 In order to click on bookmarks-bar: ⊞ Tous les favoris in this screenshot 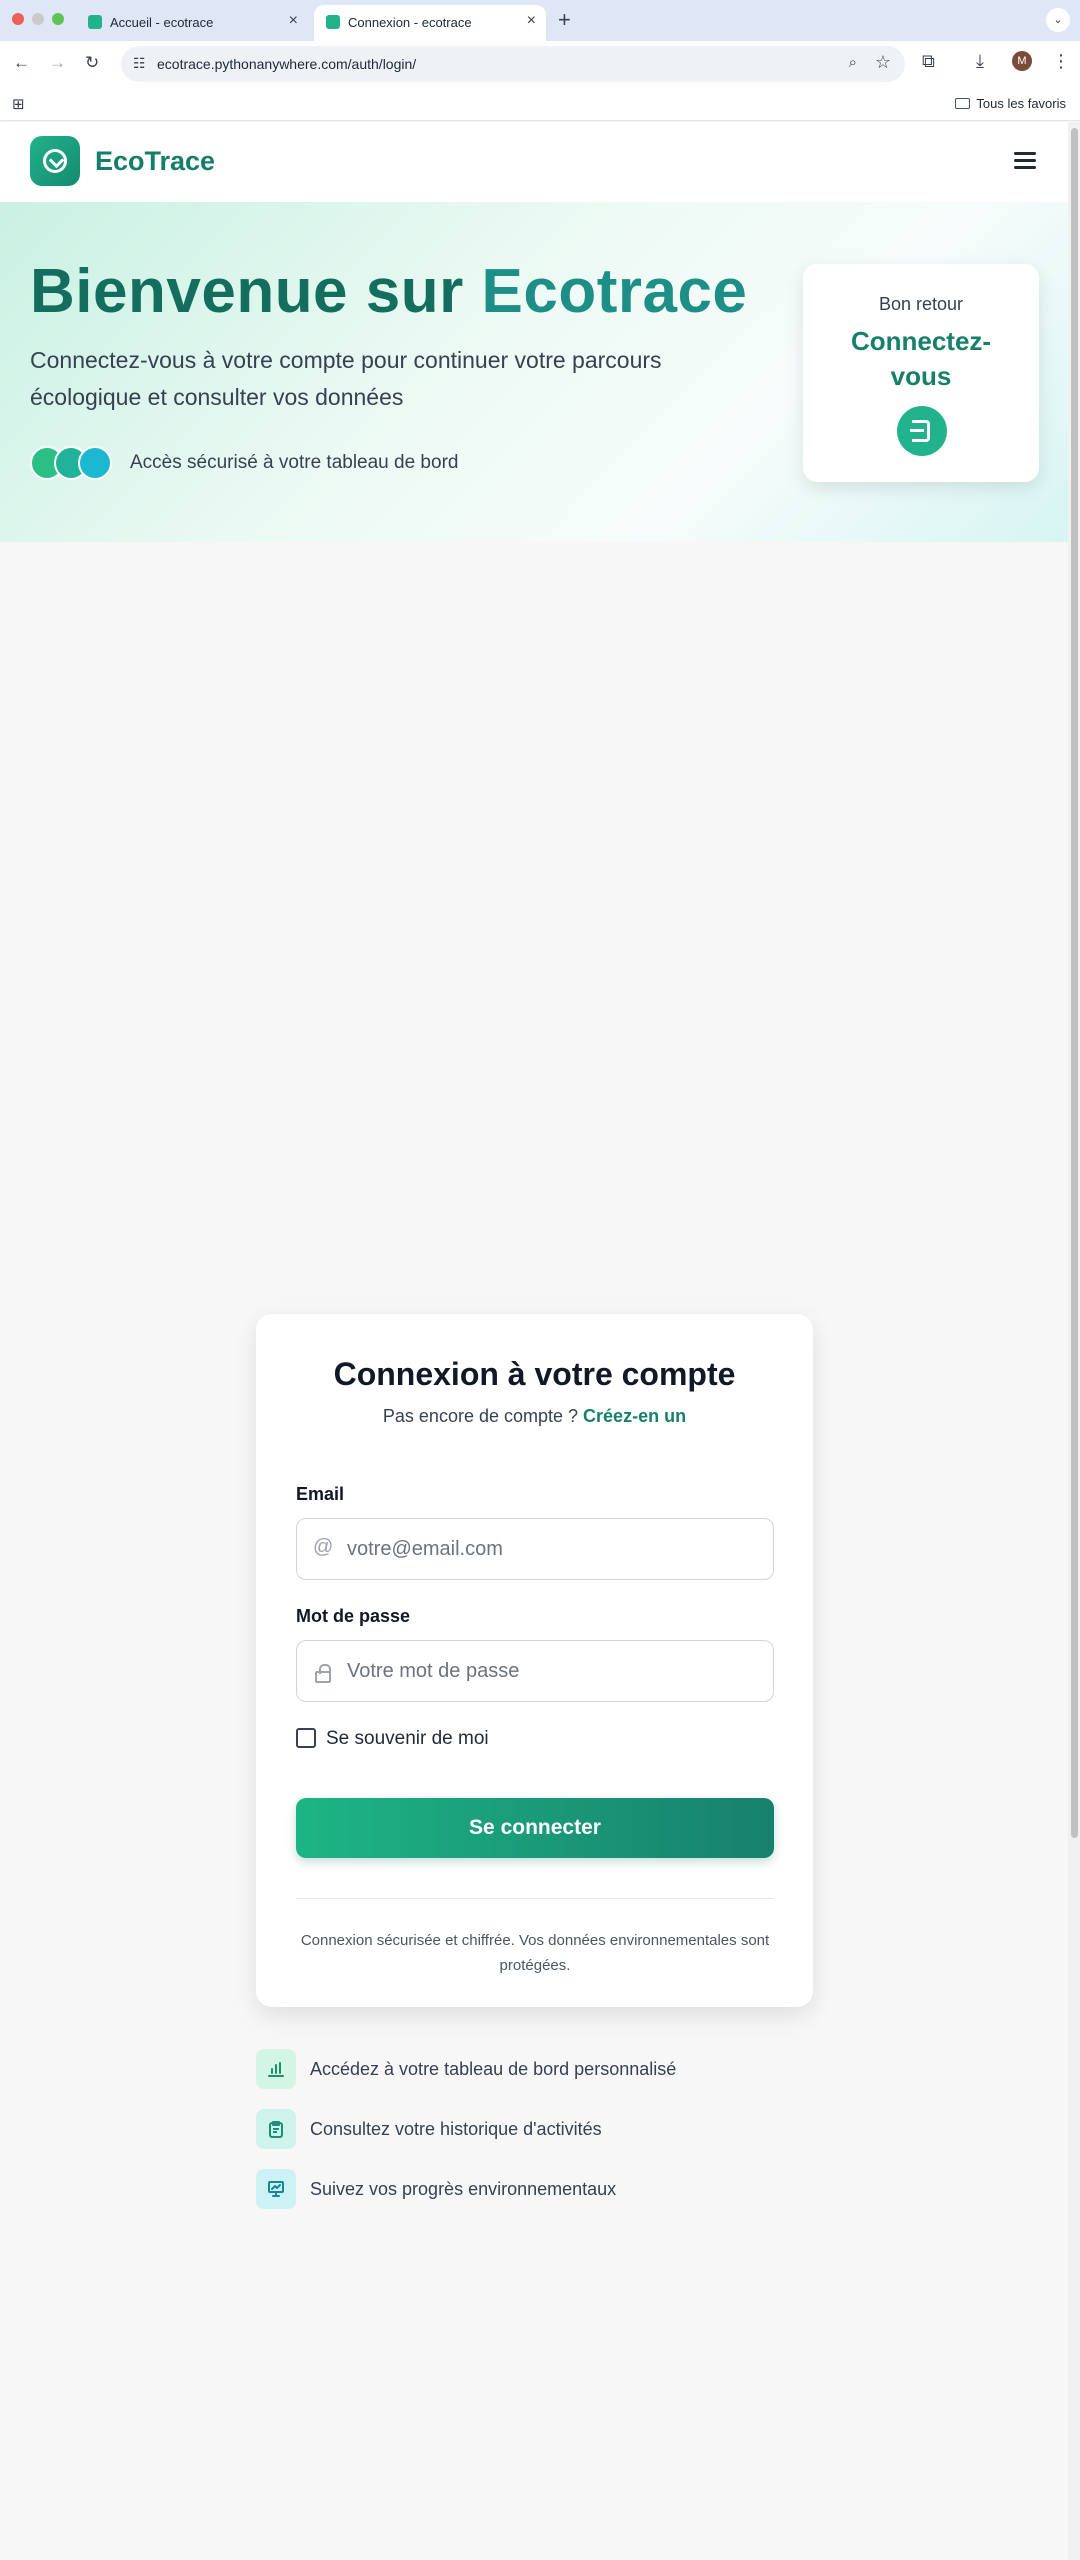, I will do `click(540, 104)`.